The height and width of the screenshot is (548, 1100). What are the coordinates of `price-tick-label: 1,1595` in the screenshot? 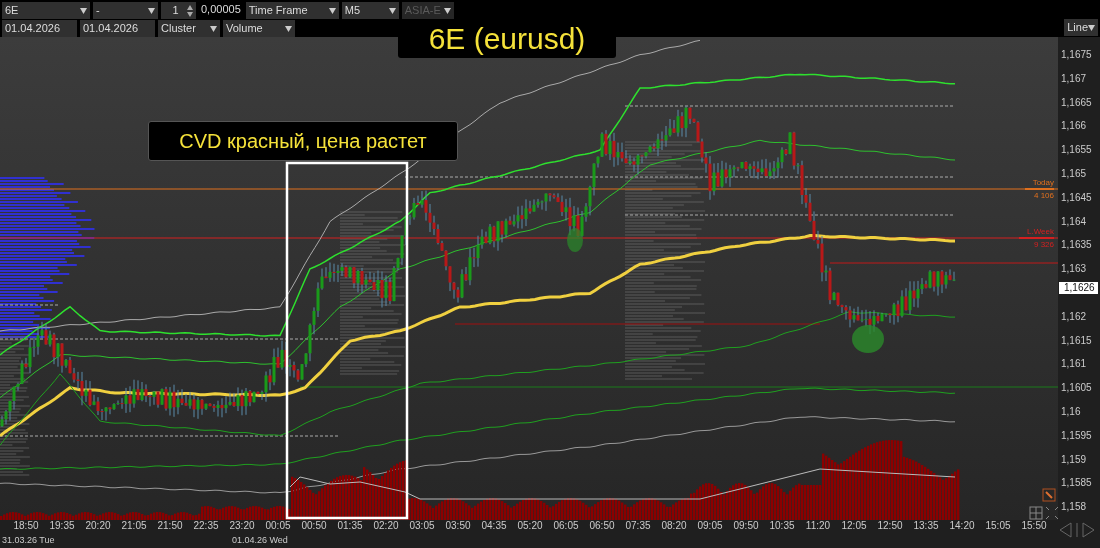 It's located at (1076, 435).